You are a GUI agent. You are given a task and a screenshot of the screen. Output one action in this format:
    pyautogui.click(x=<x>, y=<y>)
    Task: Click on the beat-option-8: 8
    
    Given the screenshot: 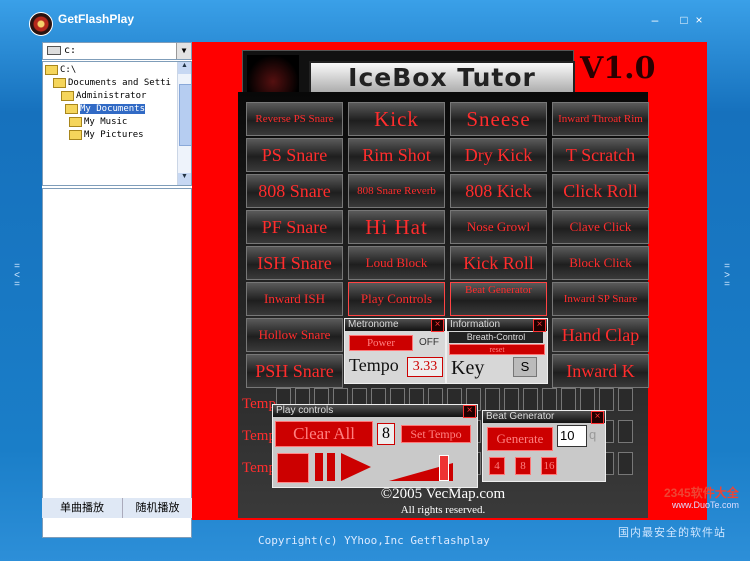 What is the action you would take?
    pyautogui.click(x=523, y=466)
    